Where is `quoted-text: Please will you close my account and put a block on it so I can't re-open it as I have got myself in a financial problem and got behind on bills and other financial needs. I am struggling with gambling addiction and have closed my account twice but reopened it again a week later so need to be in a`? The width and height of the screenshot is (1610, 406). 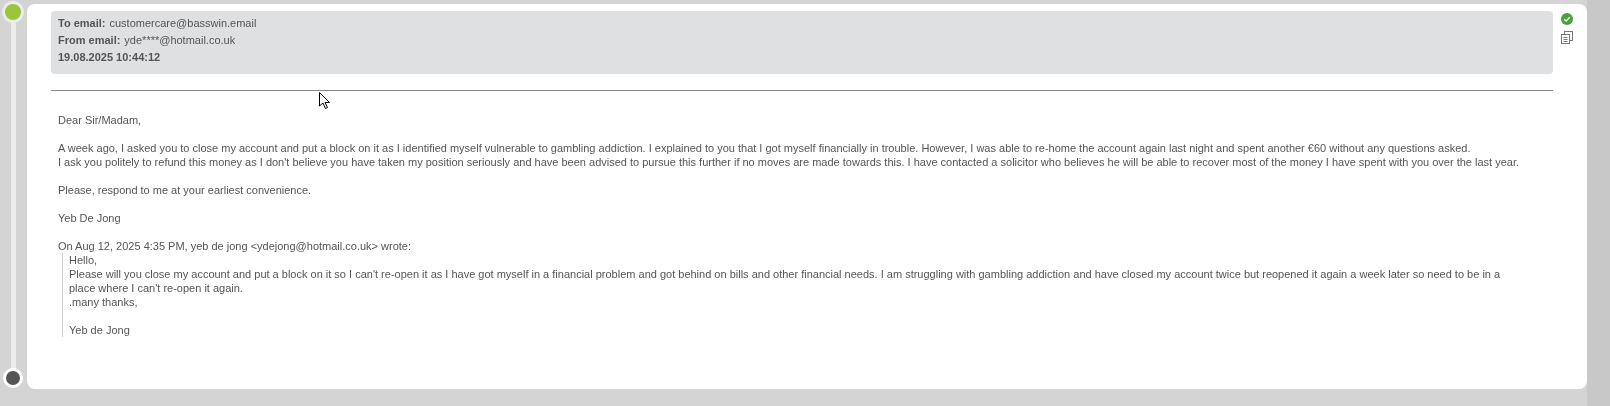 quoted-text: Please will you close my account and put a block on it so I can't re-open it as I have got myself in a financial problem and got behind on bills and other financial needs. I am struggling with gambling addiction and have closed my account twice but reopened it again a week later so need to be in a is located at coordinates (785, 274).